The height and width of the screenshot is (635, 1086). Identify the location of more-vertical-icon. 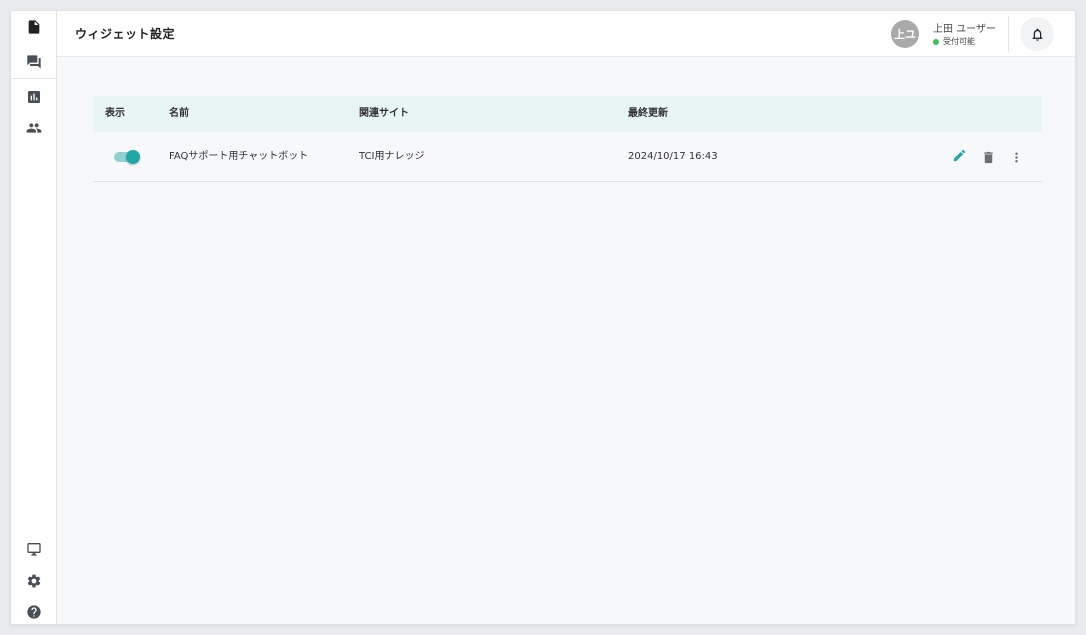
(1016, 157).